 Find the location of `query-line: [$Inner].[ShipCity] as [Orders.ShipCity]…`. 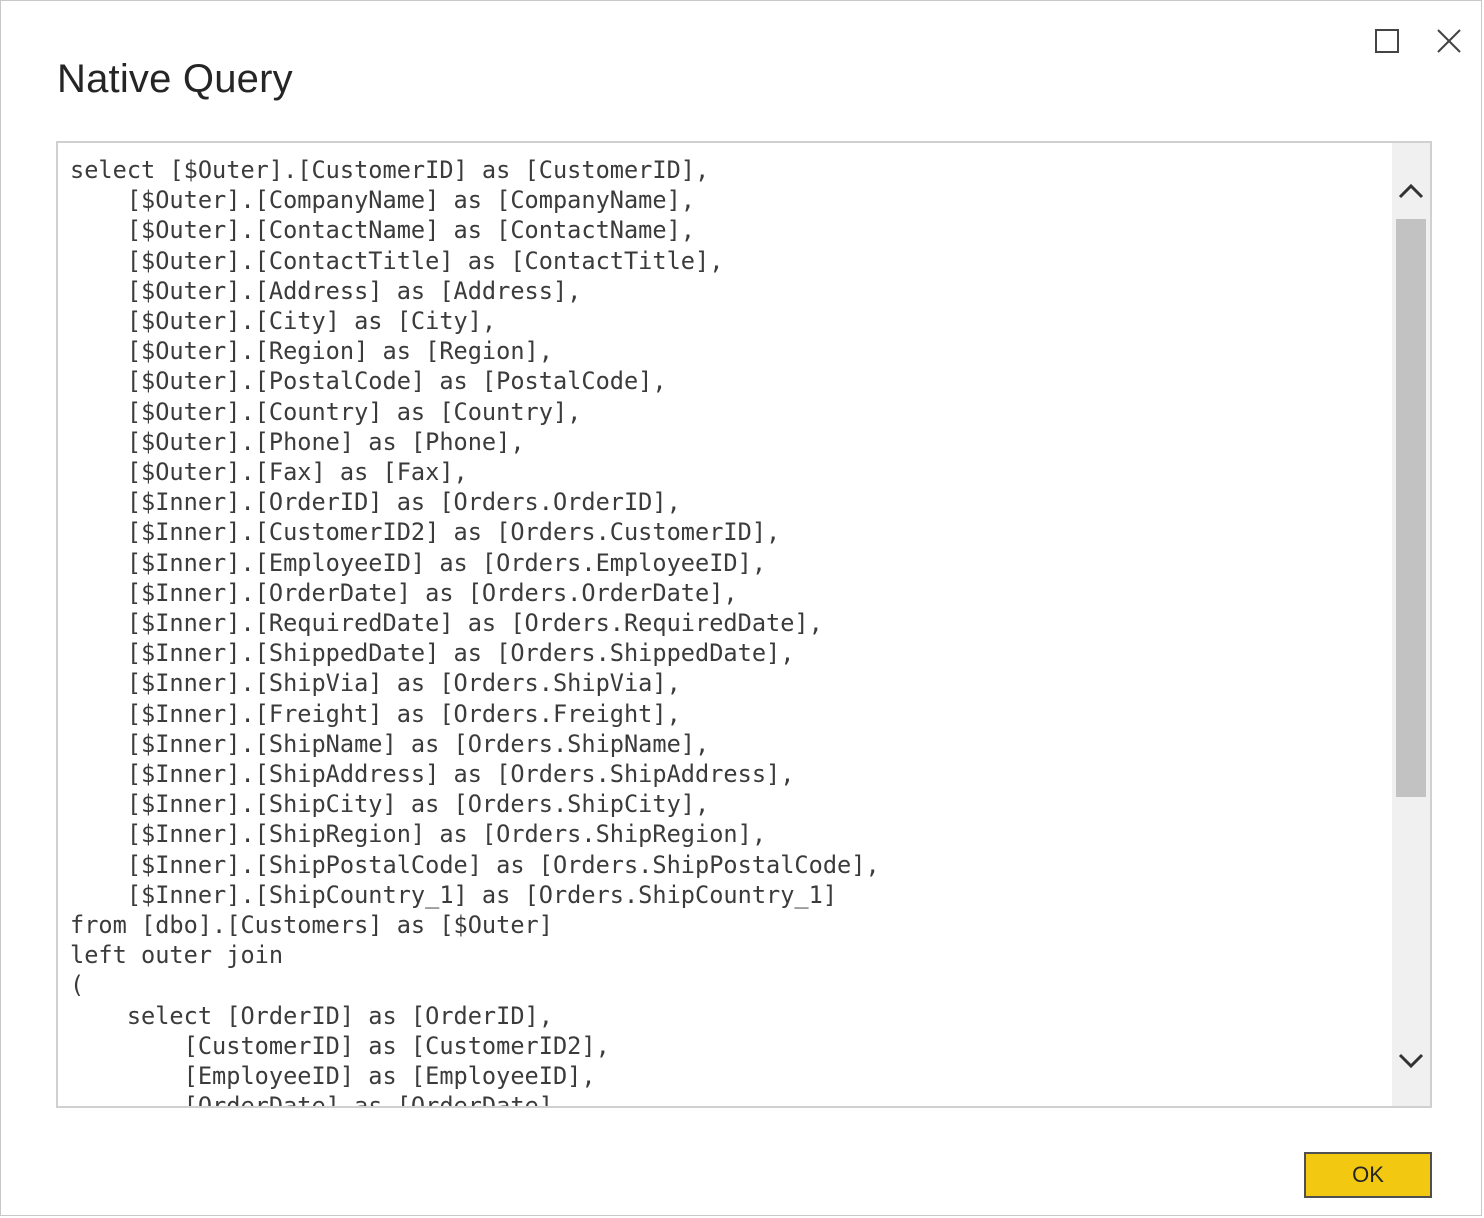

query-line: [$Inner].[ShipCity] as [Orders.ShipCity]… is located at coordinates (390, 804).